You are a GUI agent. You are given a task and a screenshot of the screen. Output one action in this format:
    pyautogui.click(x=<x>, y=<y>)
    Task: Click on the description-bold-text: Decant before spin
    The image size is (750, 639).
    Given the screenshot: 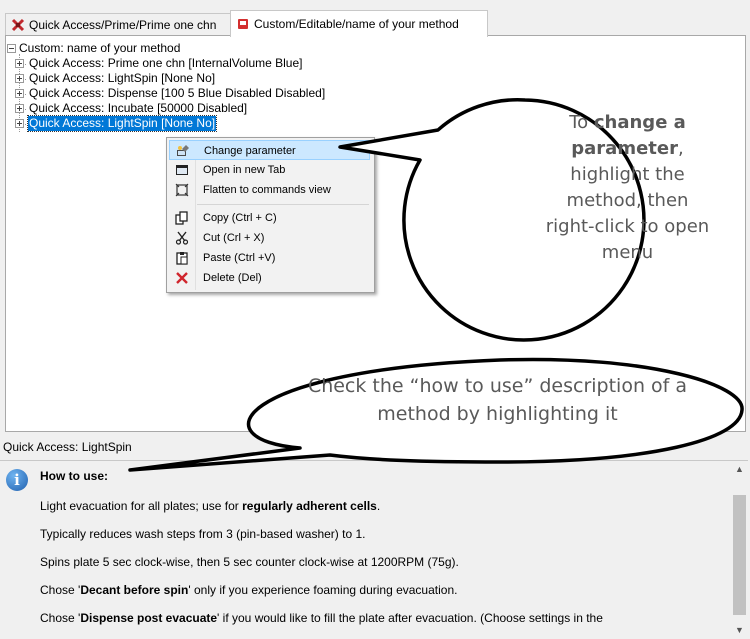 What is the action you would take?
    pyautogui.click(x=134, y=590)
    